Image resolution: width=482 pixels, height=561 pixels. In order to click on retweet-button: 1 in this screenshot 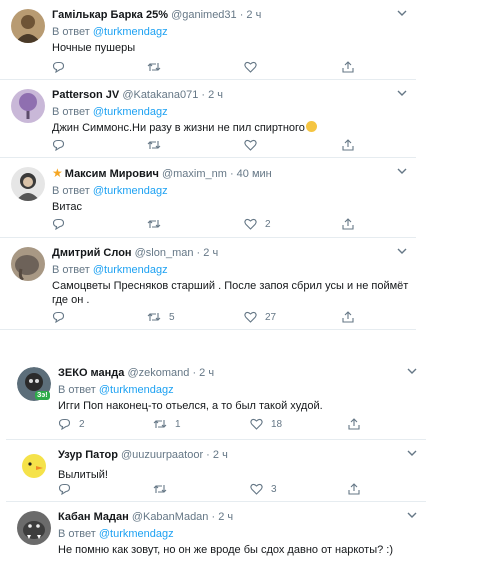, I will do `click(167, 424)`.